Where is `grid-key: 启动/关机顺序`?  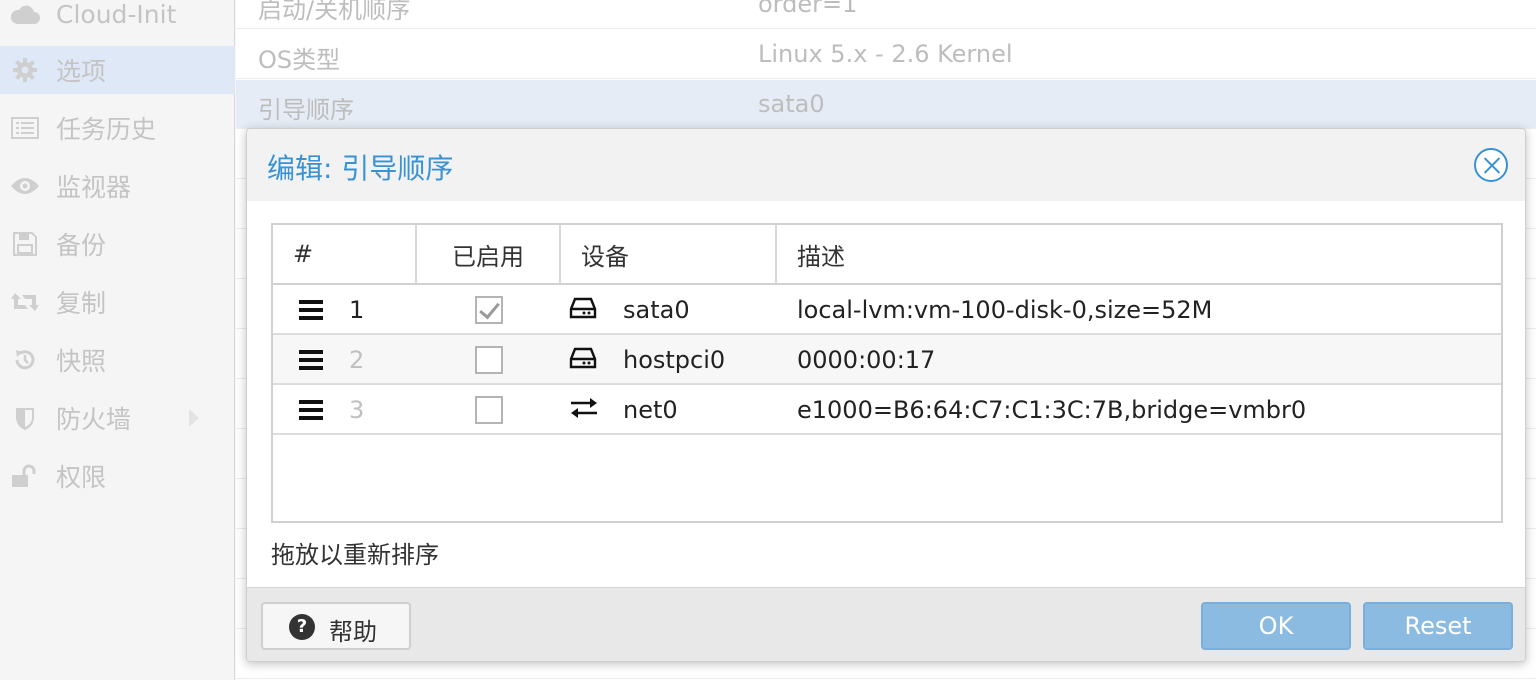 grid-key: 启动/关机顺序 is located at coordinates (334, 12).